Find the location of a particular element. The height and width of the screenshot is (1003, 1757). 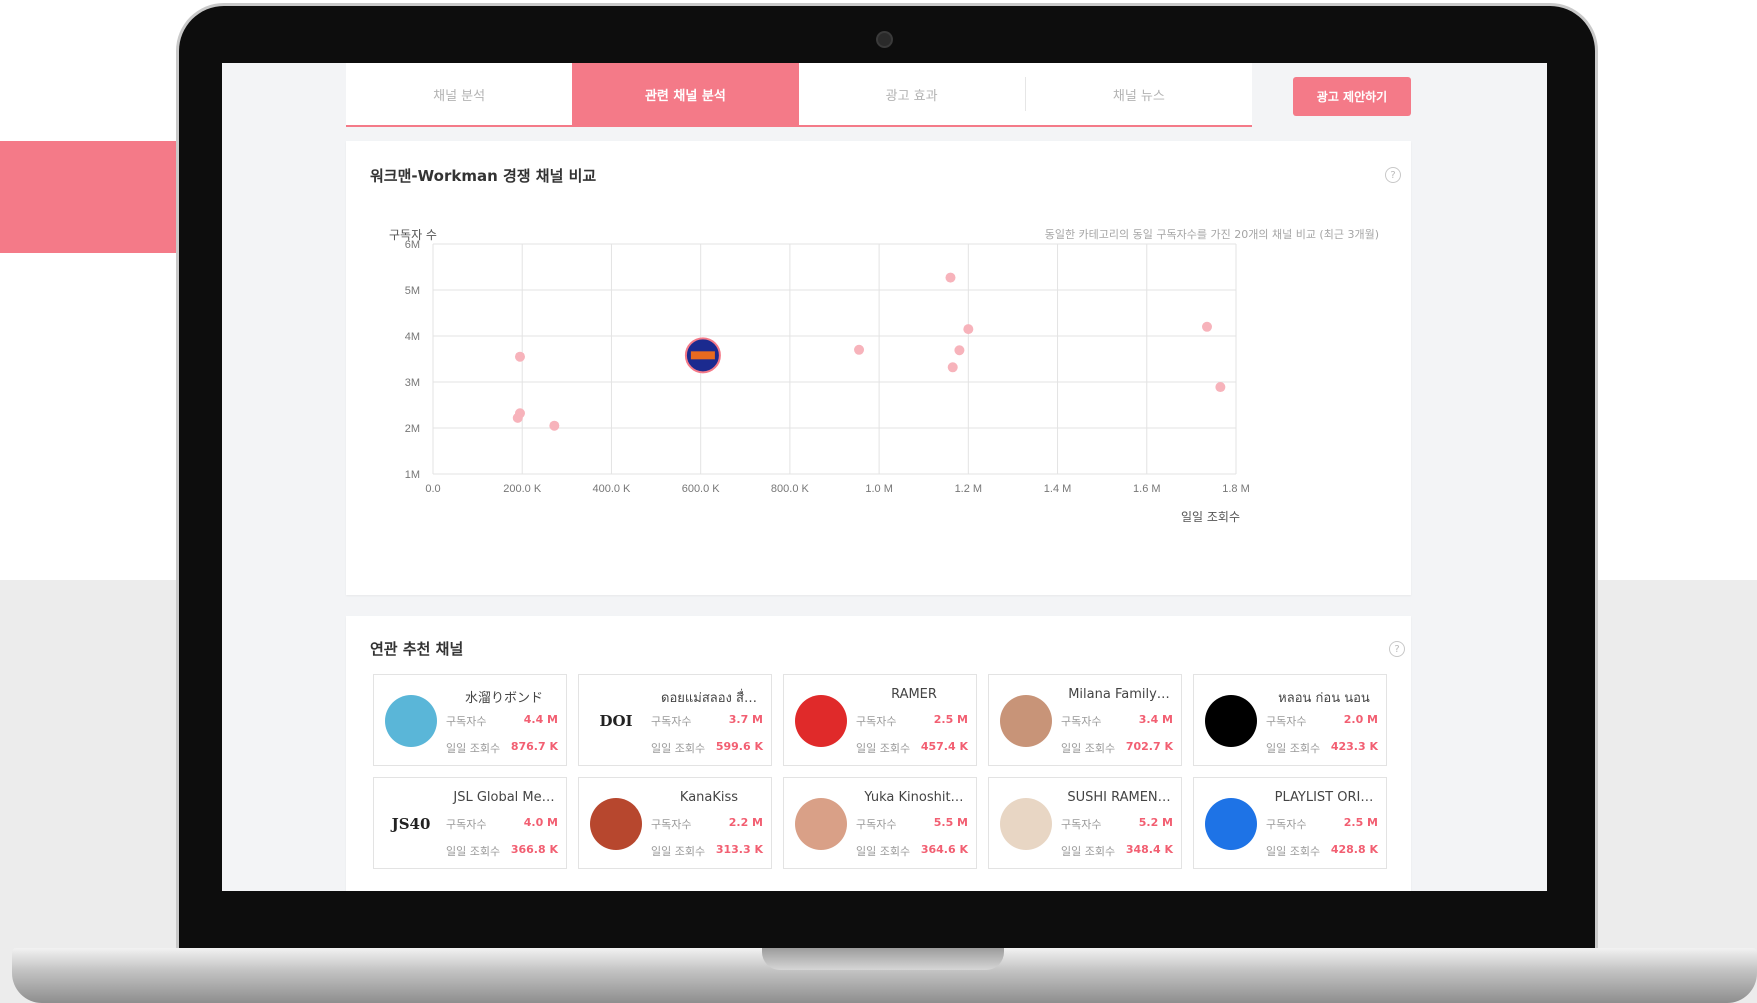

subscribers-value: 3.4 M is located at coordinates (1155, 719).